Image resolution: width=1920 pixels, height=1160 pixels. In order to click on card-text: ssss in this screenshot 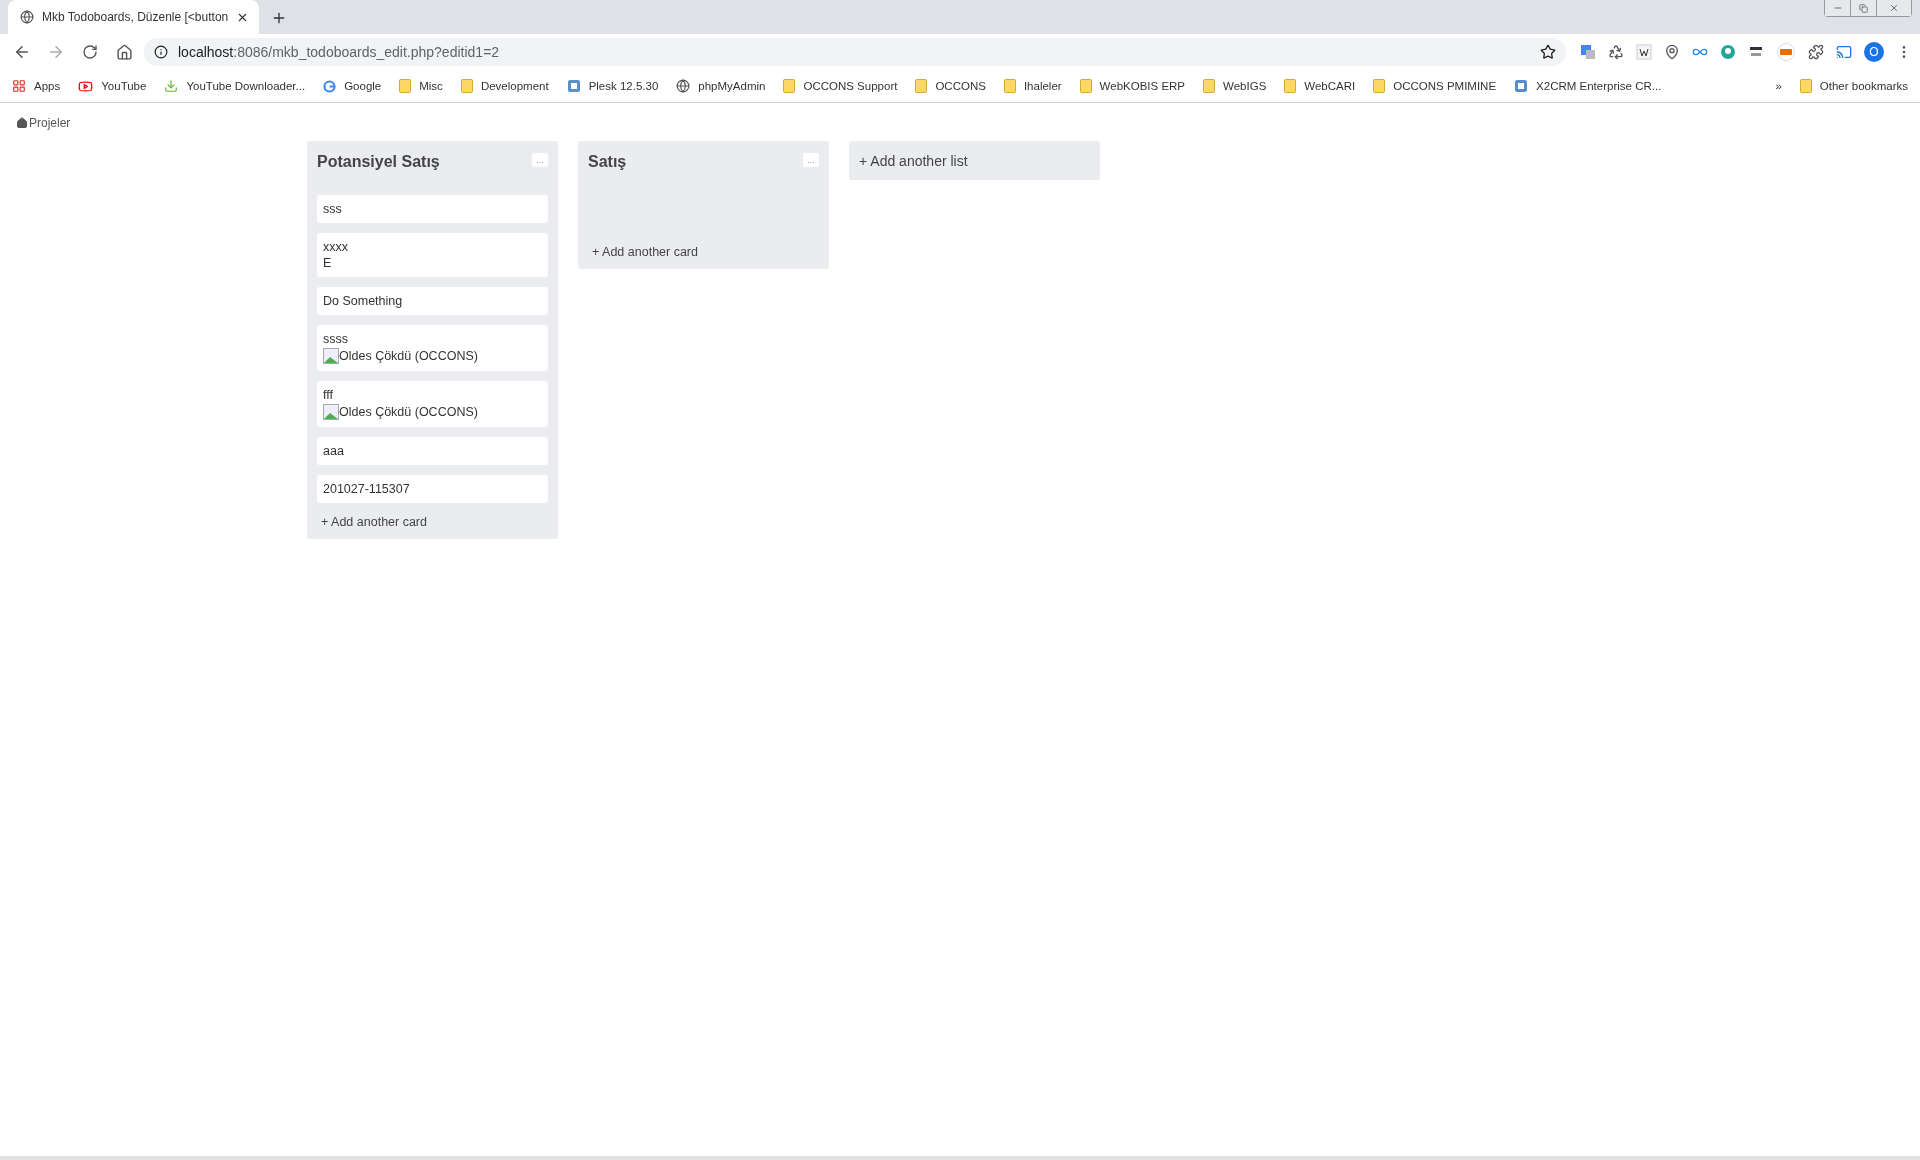, I will do `click(336, 339)`.